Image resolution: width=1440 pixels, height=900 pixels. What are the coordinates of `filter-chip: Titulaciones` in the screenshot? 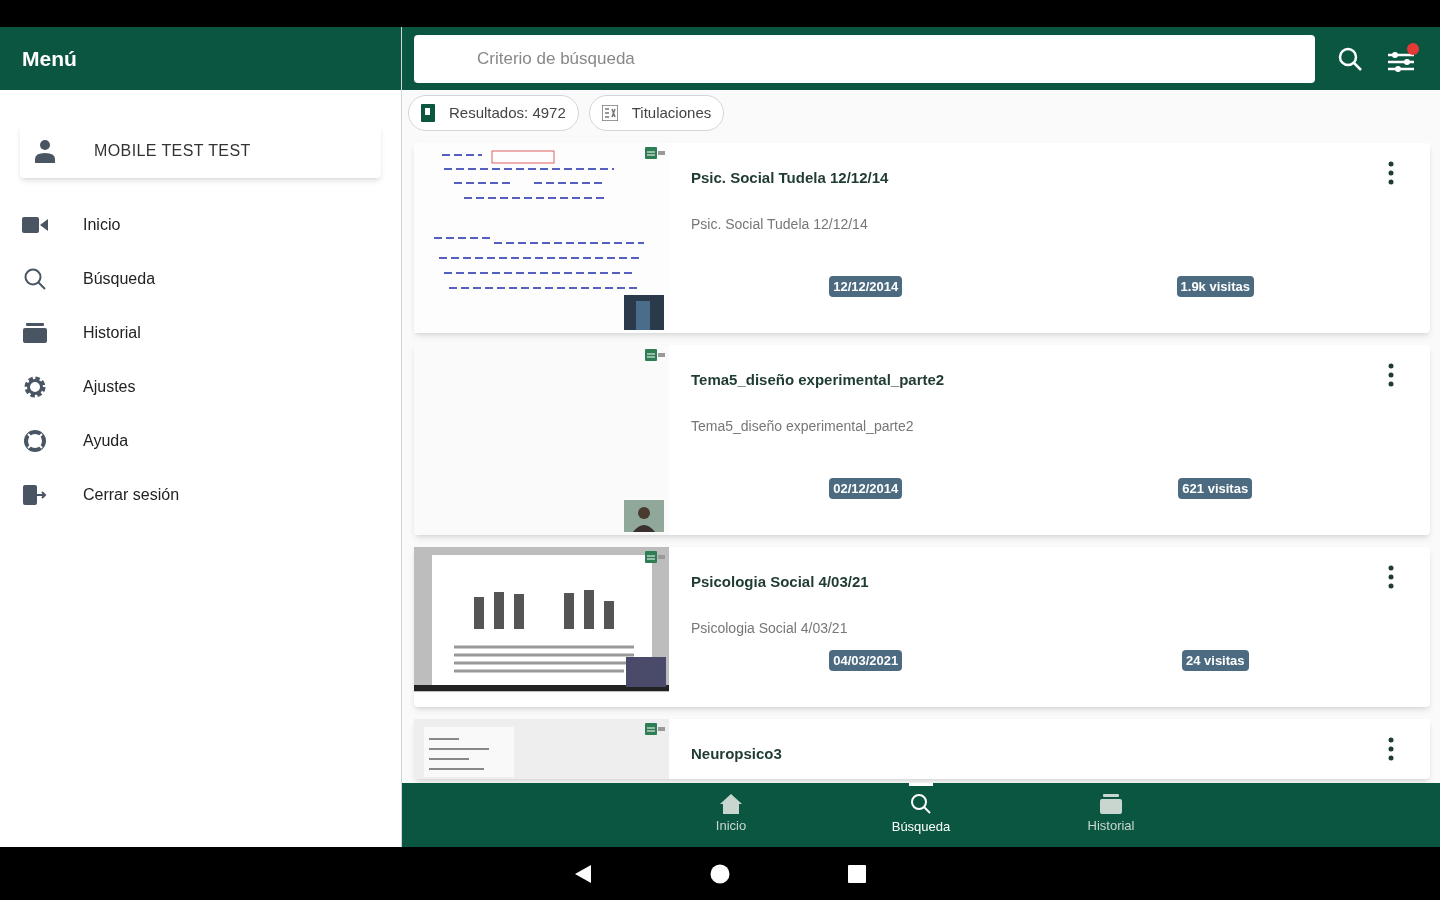 It's located at (656, 113).